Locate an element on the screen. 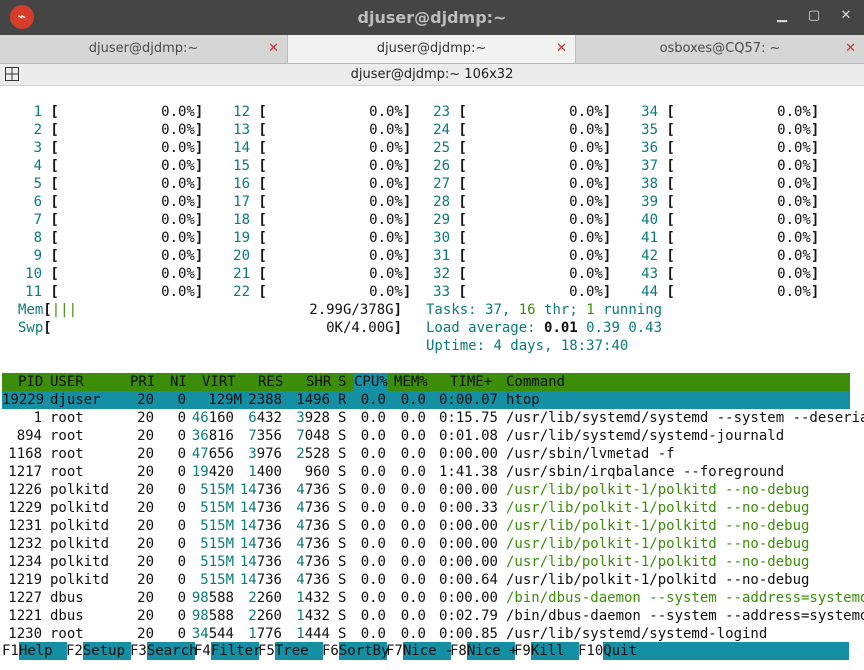 The image size is (864, 670). maximize-icon: ▢ is located at coordinates (814, 16).